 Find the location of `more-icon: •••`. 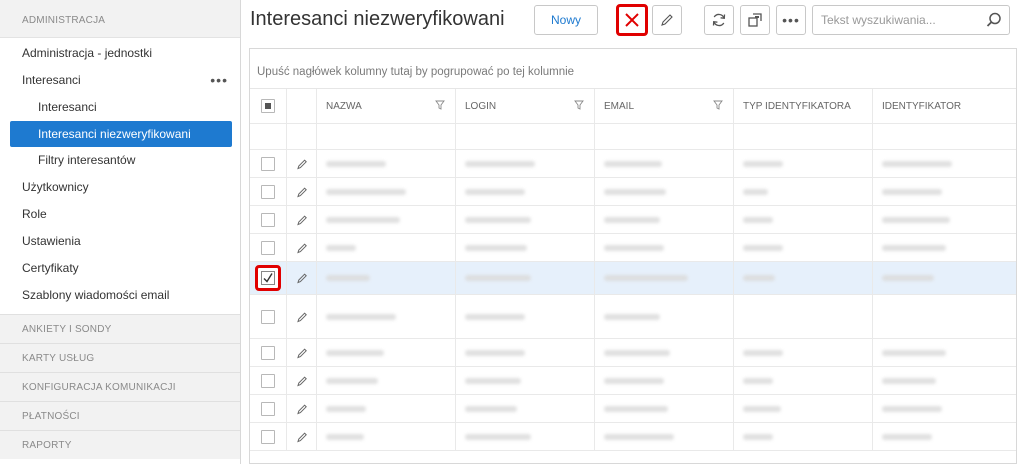

more-icon: ••• is located at coordinates (219, 80).